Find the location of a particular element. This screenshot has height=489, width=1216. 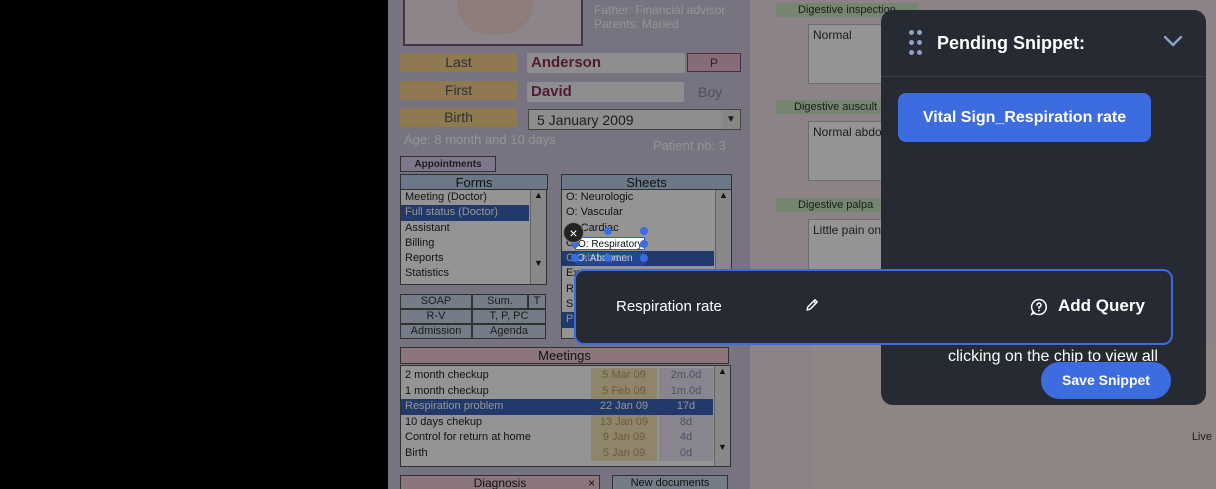

chevron-down-icon is located at coordinates (1173, 41).